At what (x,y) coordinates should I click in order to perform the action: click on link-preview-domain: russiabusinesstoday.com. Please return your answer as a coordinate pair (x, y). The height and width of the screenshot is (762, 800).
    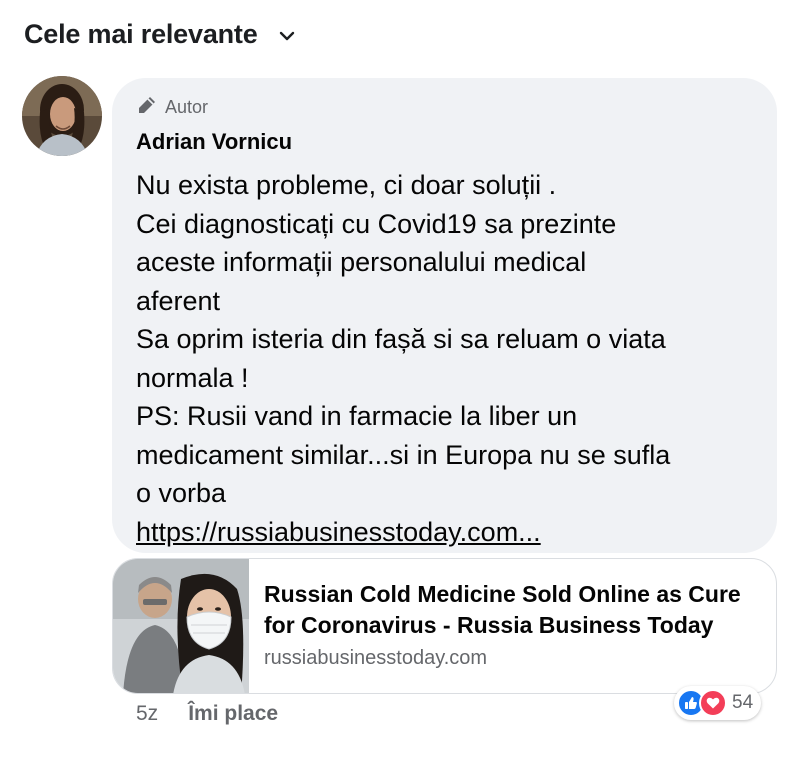
    Looking at the image, I should click on (376, 658).